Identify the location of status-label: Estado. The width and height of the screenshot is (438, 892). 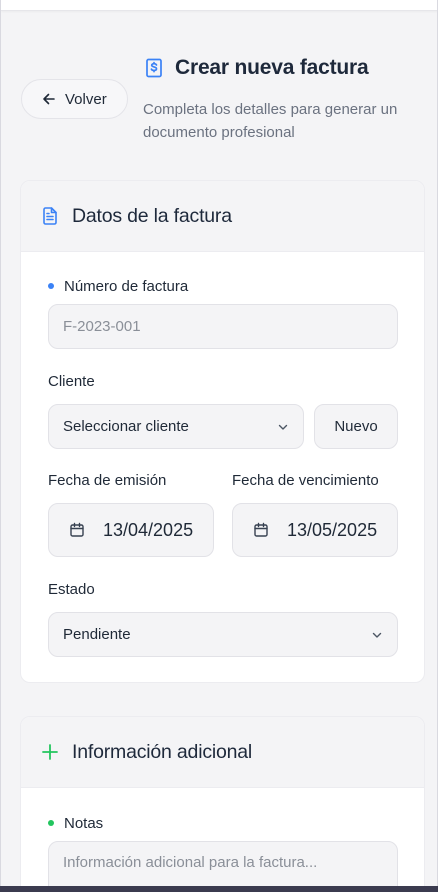
(71, 589).